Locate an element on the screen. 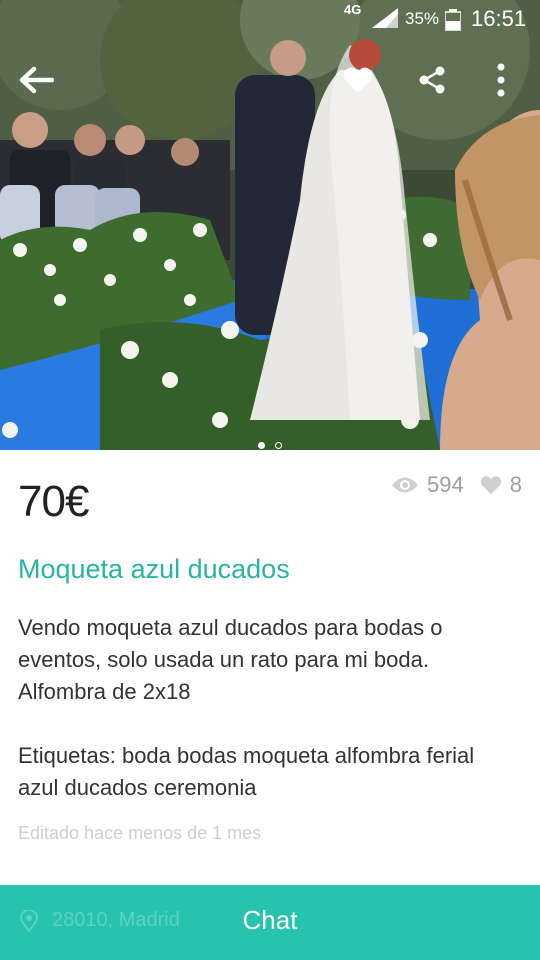 Image resolution: width=540 pixels, height=960 pixels. status-bar: 4G 35% 16:51 is located at coordinates (270, 19).